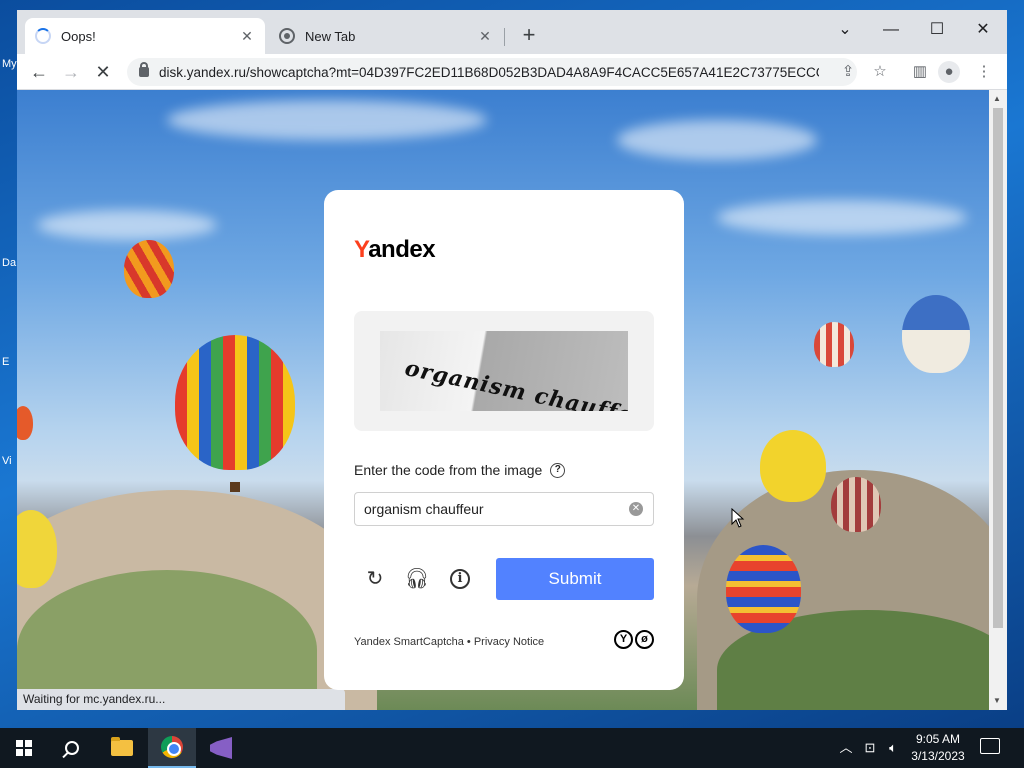 The image size is (1024, 768). I want to click on desktop-icon-label: E, so click(5, 362).